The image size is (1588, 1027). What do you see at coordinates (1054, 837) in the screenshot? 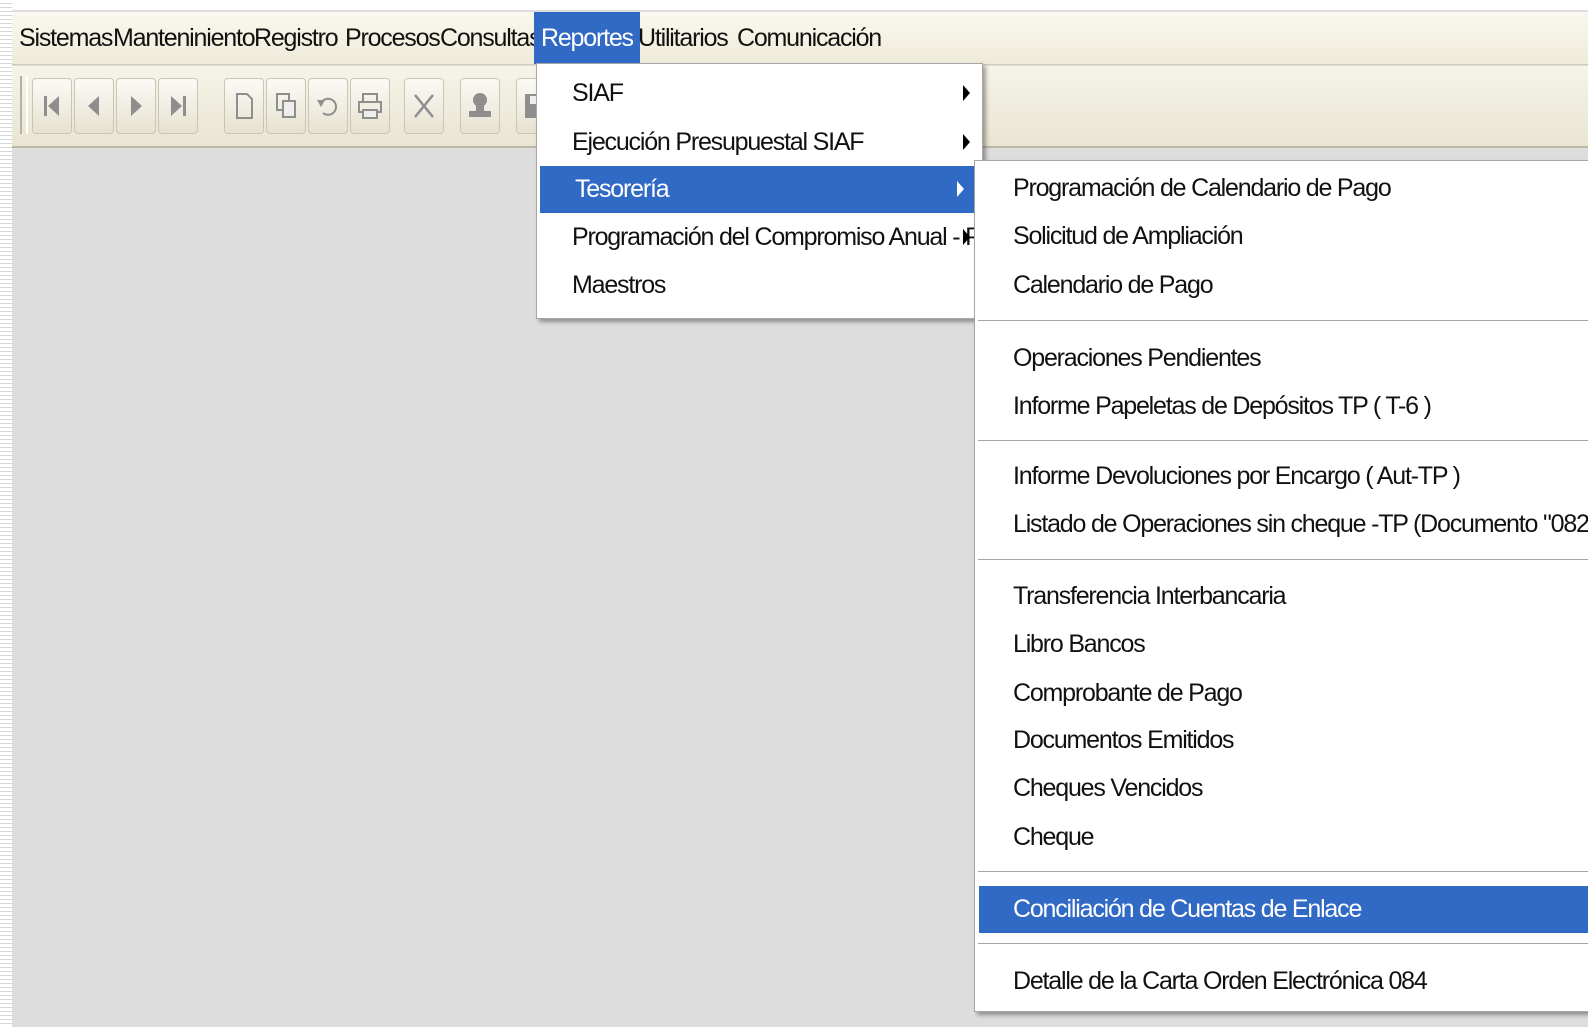
I see `menu-item-label: Cheque` at bounding box center [1054, 837].